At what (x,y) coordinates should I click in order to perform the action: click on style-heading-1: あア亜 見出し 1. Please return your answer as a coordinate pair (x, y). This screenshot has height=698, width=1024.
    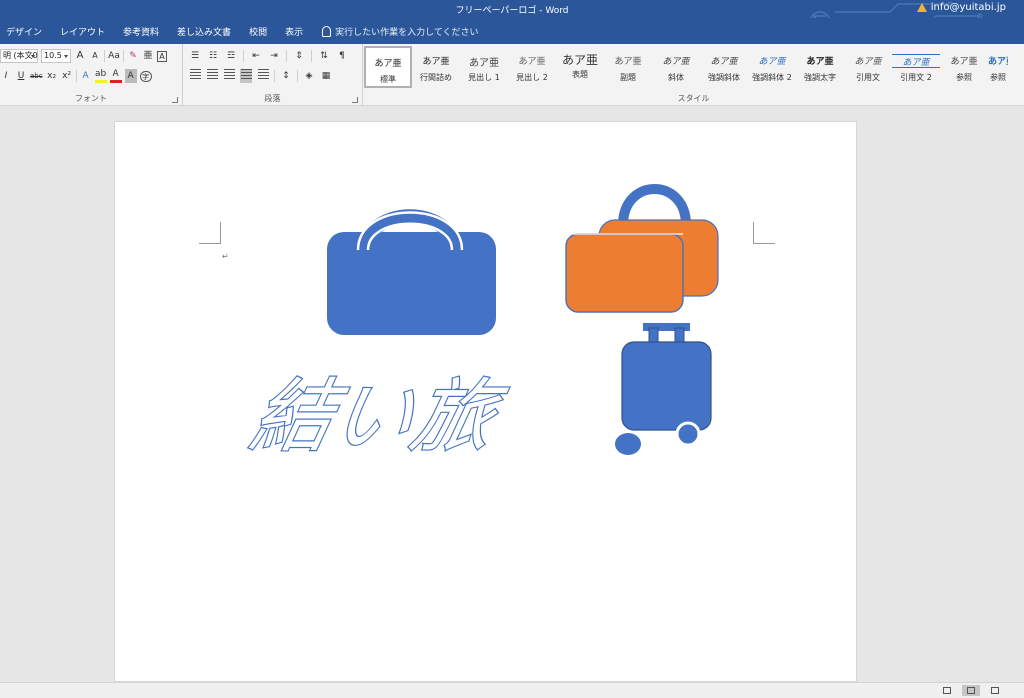
    Looking at the image, I should click on (484, 67).